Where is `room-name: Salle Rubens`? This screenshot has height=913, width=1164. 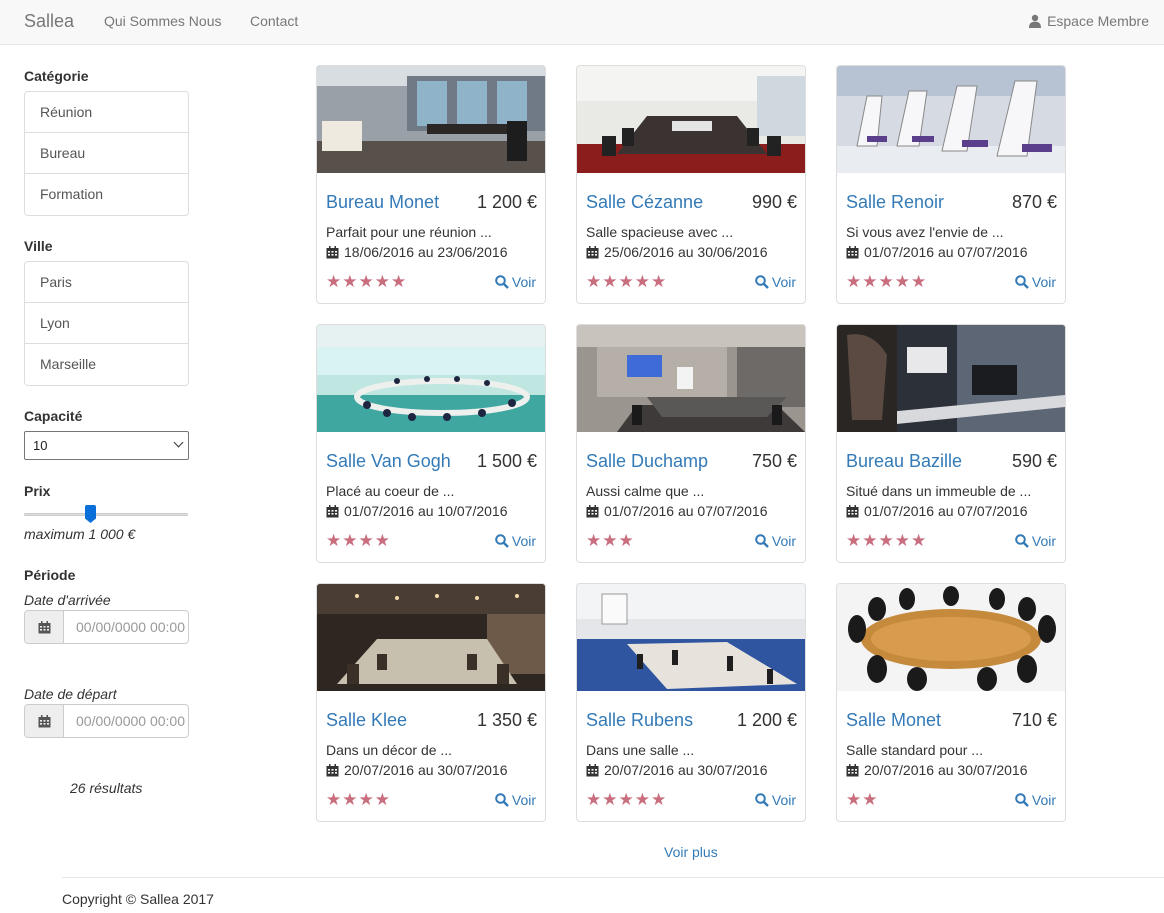 room-name: Salle Rubens is located at coordinates (639, 720).